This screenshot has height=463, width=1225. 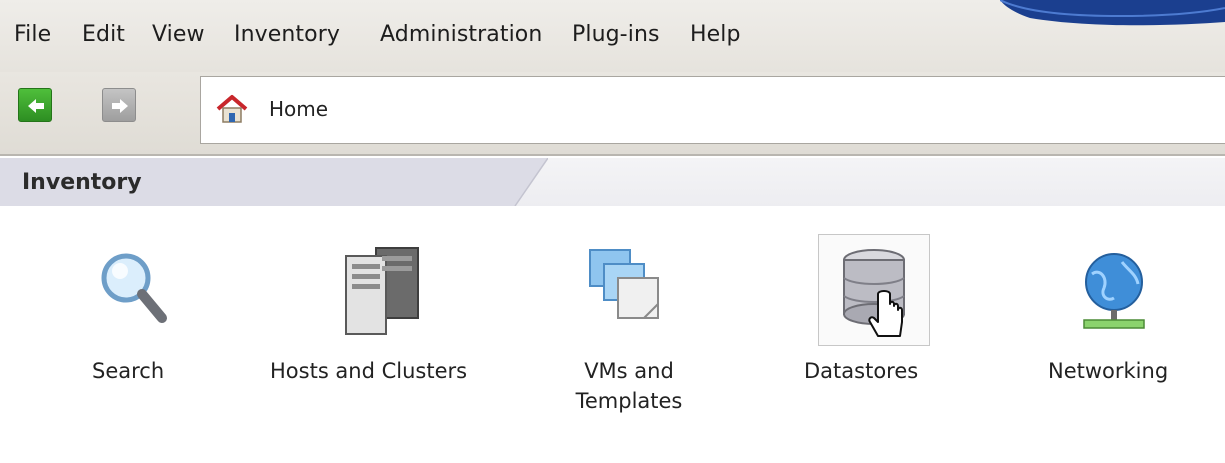 What do you see at coordinates (382, 291) in the screenshot?
I see `servers-icon` at bounding box center [382, 291].